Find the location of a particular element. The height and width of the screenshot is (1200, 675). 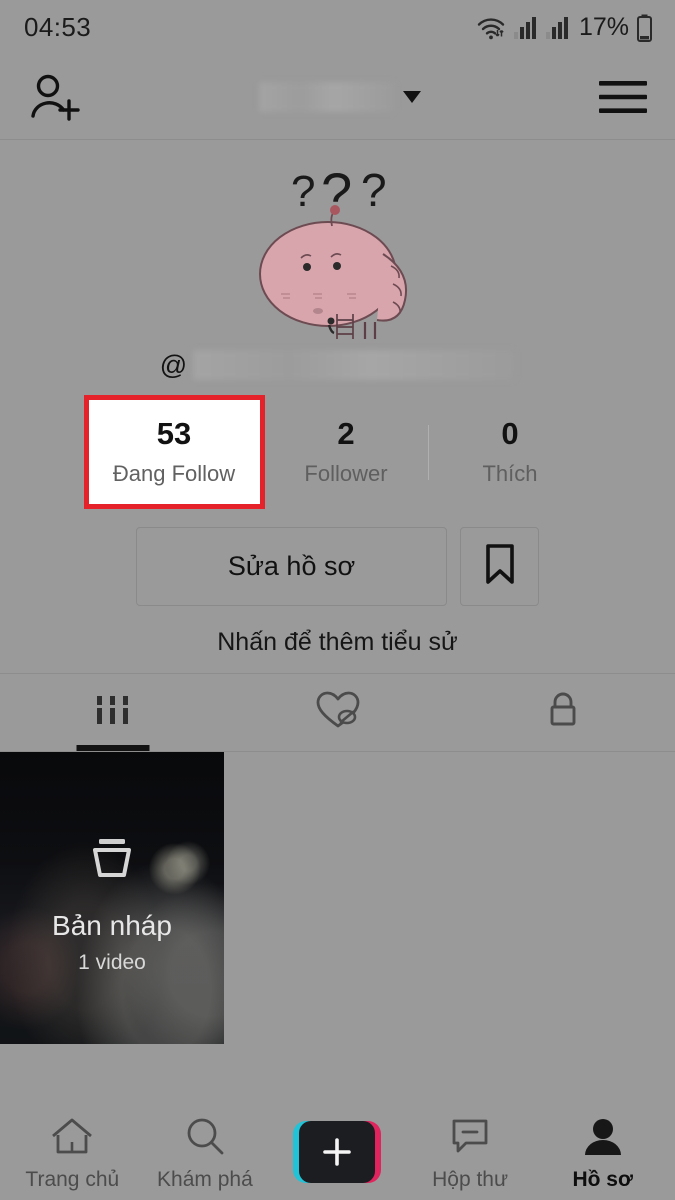

create-plus-icon is located at coordinates (337, 1151).